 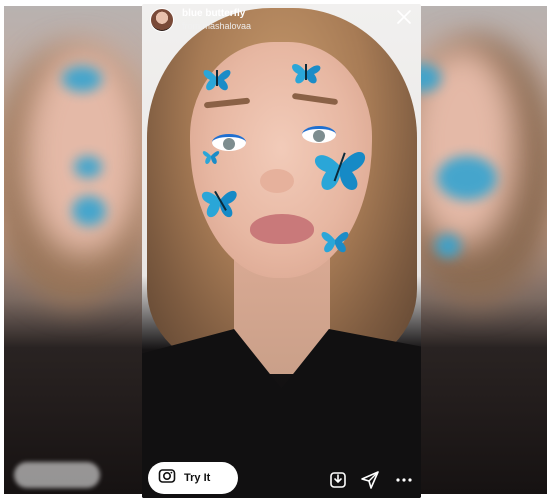 I want to click on story-header: blue butterfly from mashalovaa, so click(x=200, y=20).